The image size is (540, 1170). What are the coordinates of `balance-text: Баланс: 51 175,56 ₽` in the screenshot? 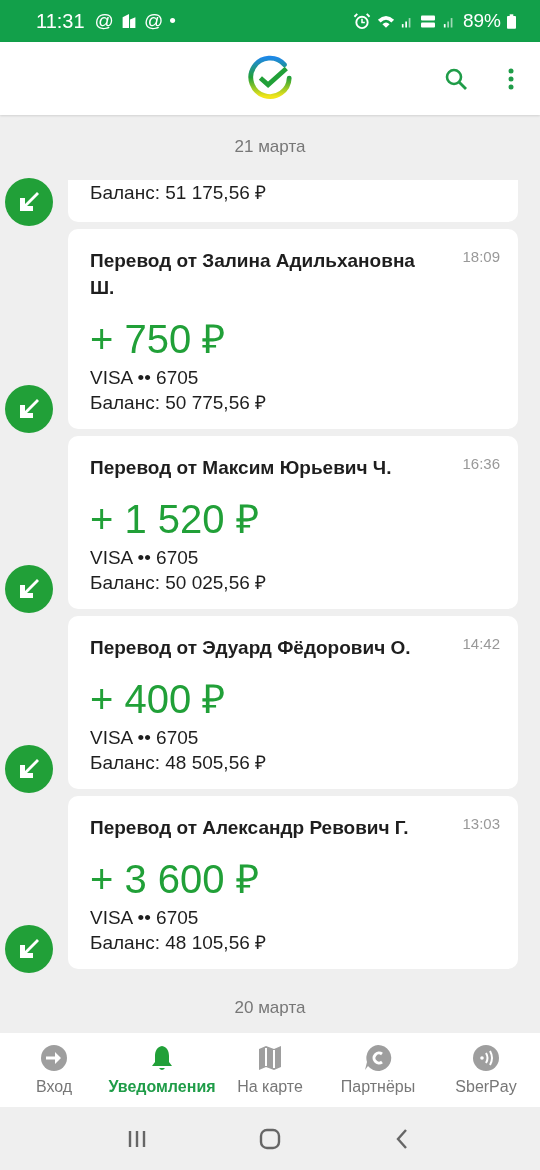 It's located at (178, 193).